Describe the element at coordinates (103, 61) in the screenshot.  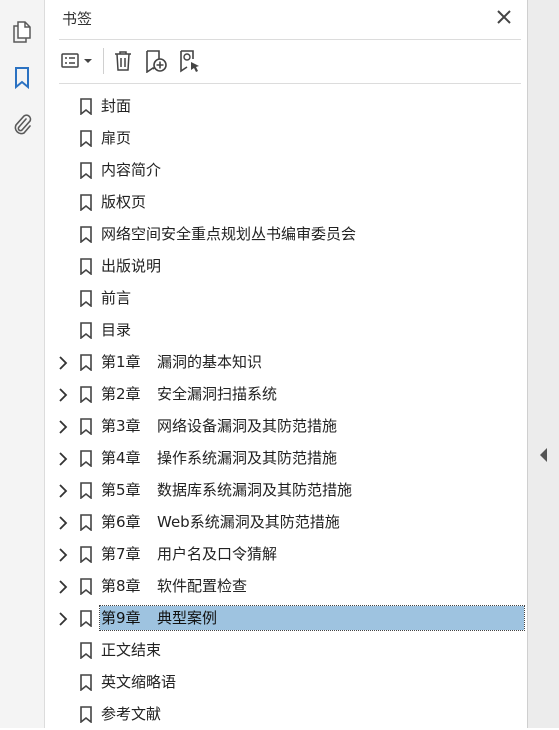
I see `toolbar-divider` at that location.